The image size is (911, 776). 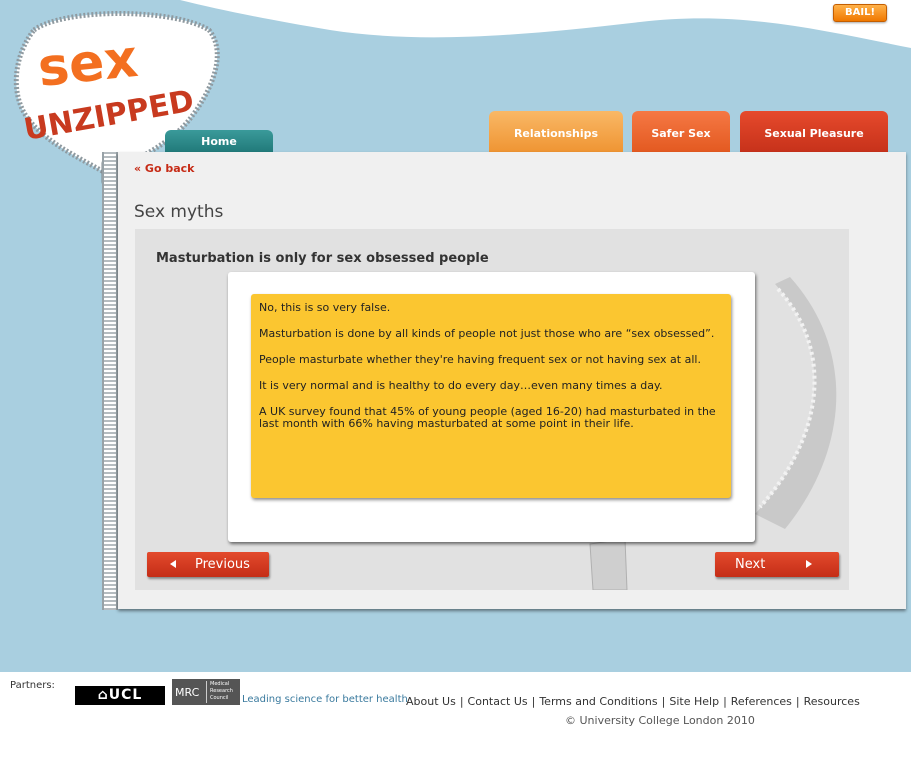 I want to click on footer-link-terms: Terms and Conditions, so click(x=598, y=701).